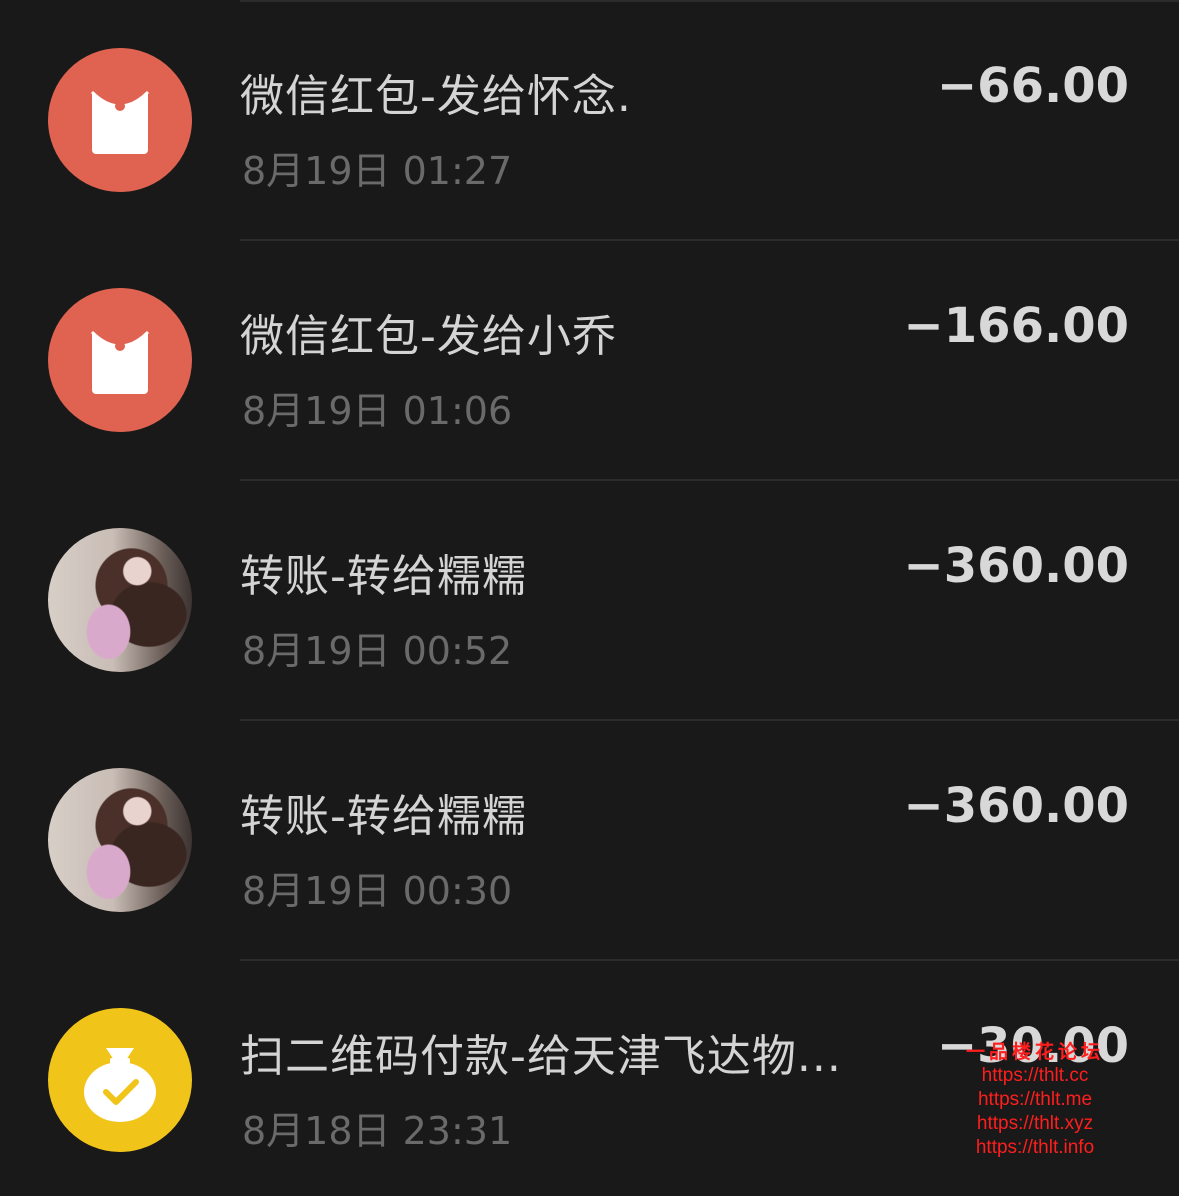 Image resolution: width=1179 pixels, height=1196 pixels. Describe the element at coordinates (1032, 86) in the screenshot. I see `transaction-amount: −66.00` at that location.